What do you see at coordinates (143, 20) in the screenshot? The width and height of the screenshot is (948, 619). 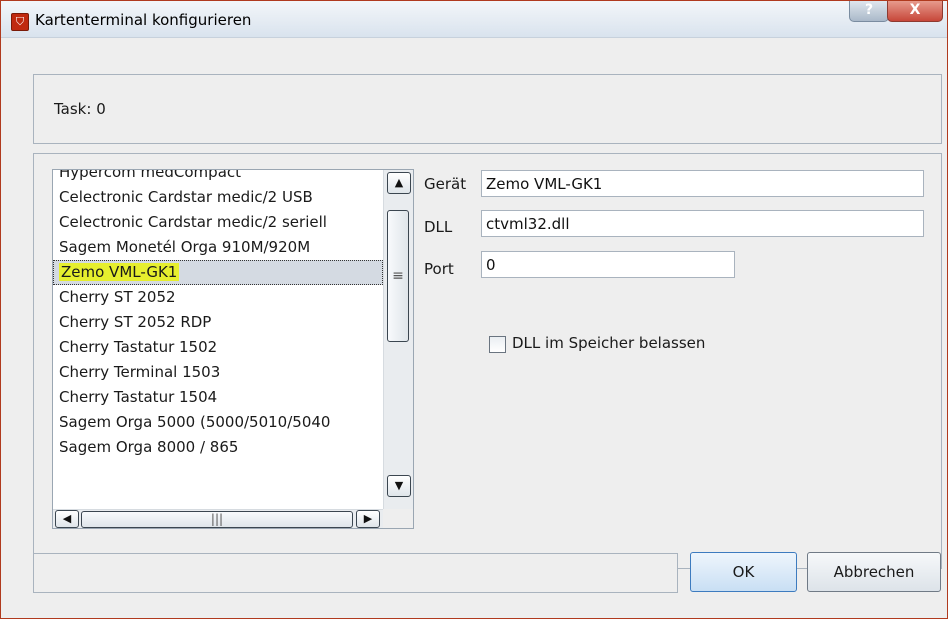 I see `window-title: Kartenterminal konfigurieren` at bounding box center [143, 20].